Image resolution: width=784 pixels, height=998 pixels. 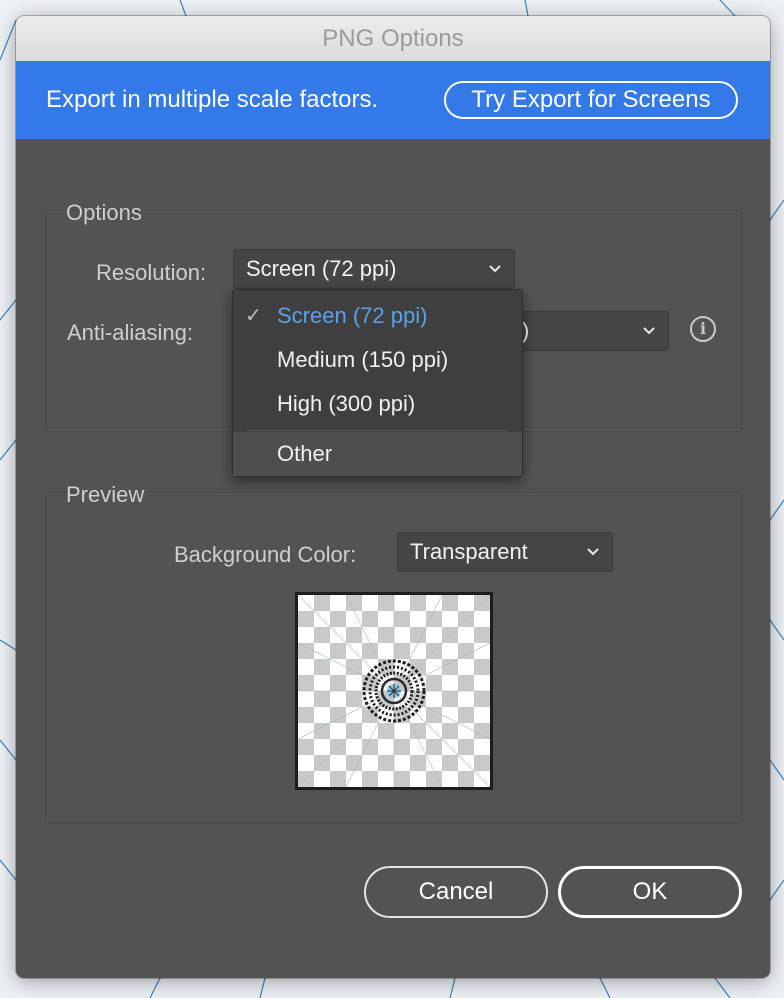 I want to click on menu-separator, so click(x=377, y=430).